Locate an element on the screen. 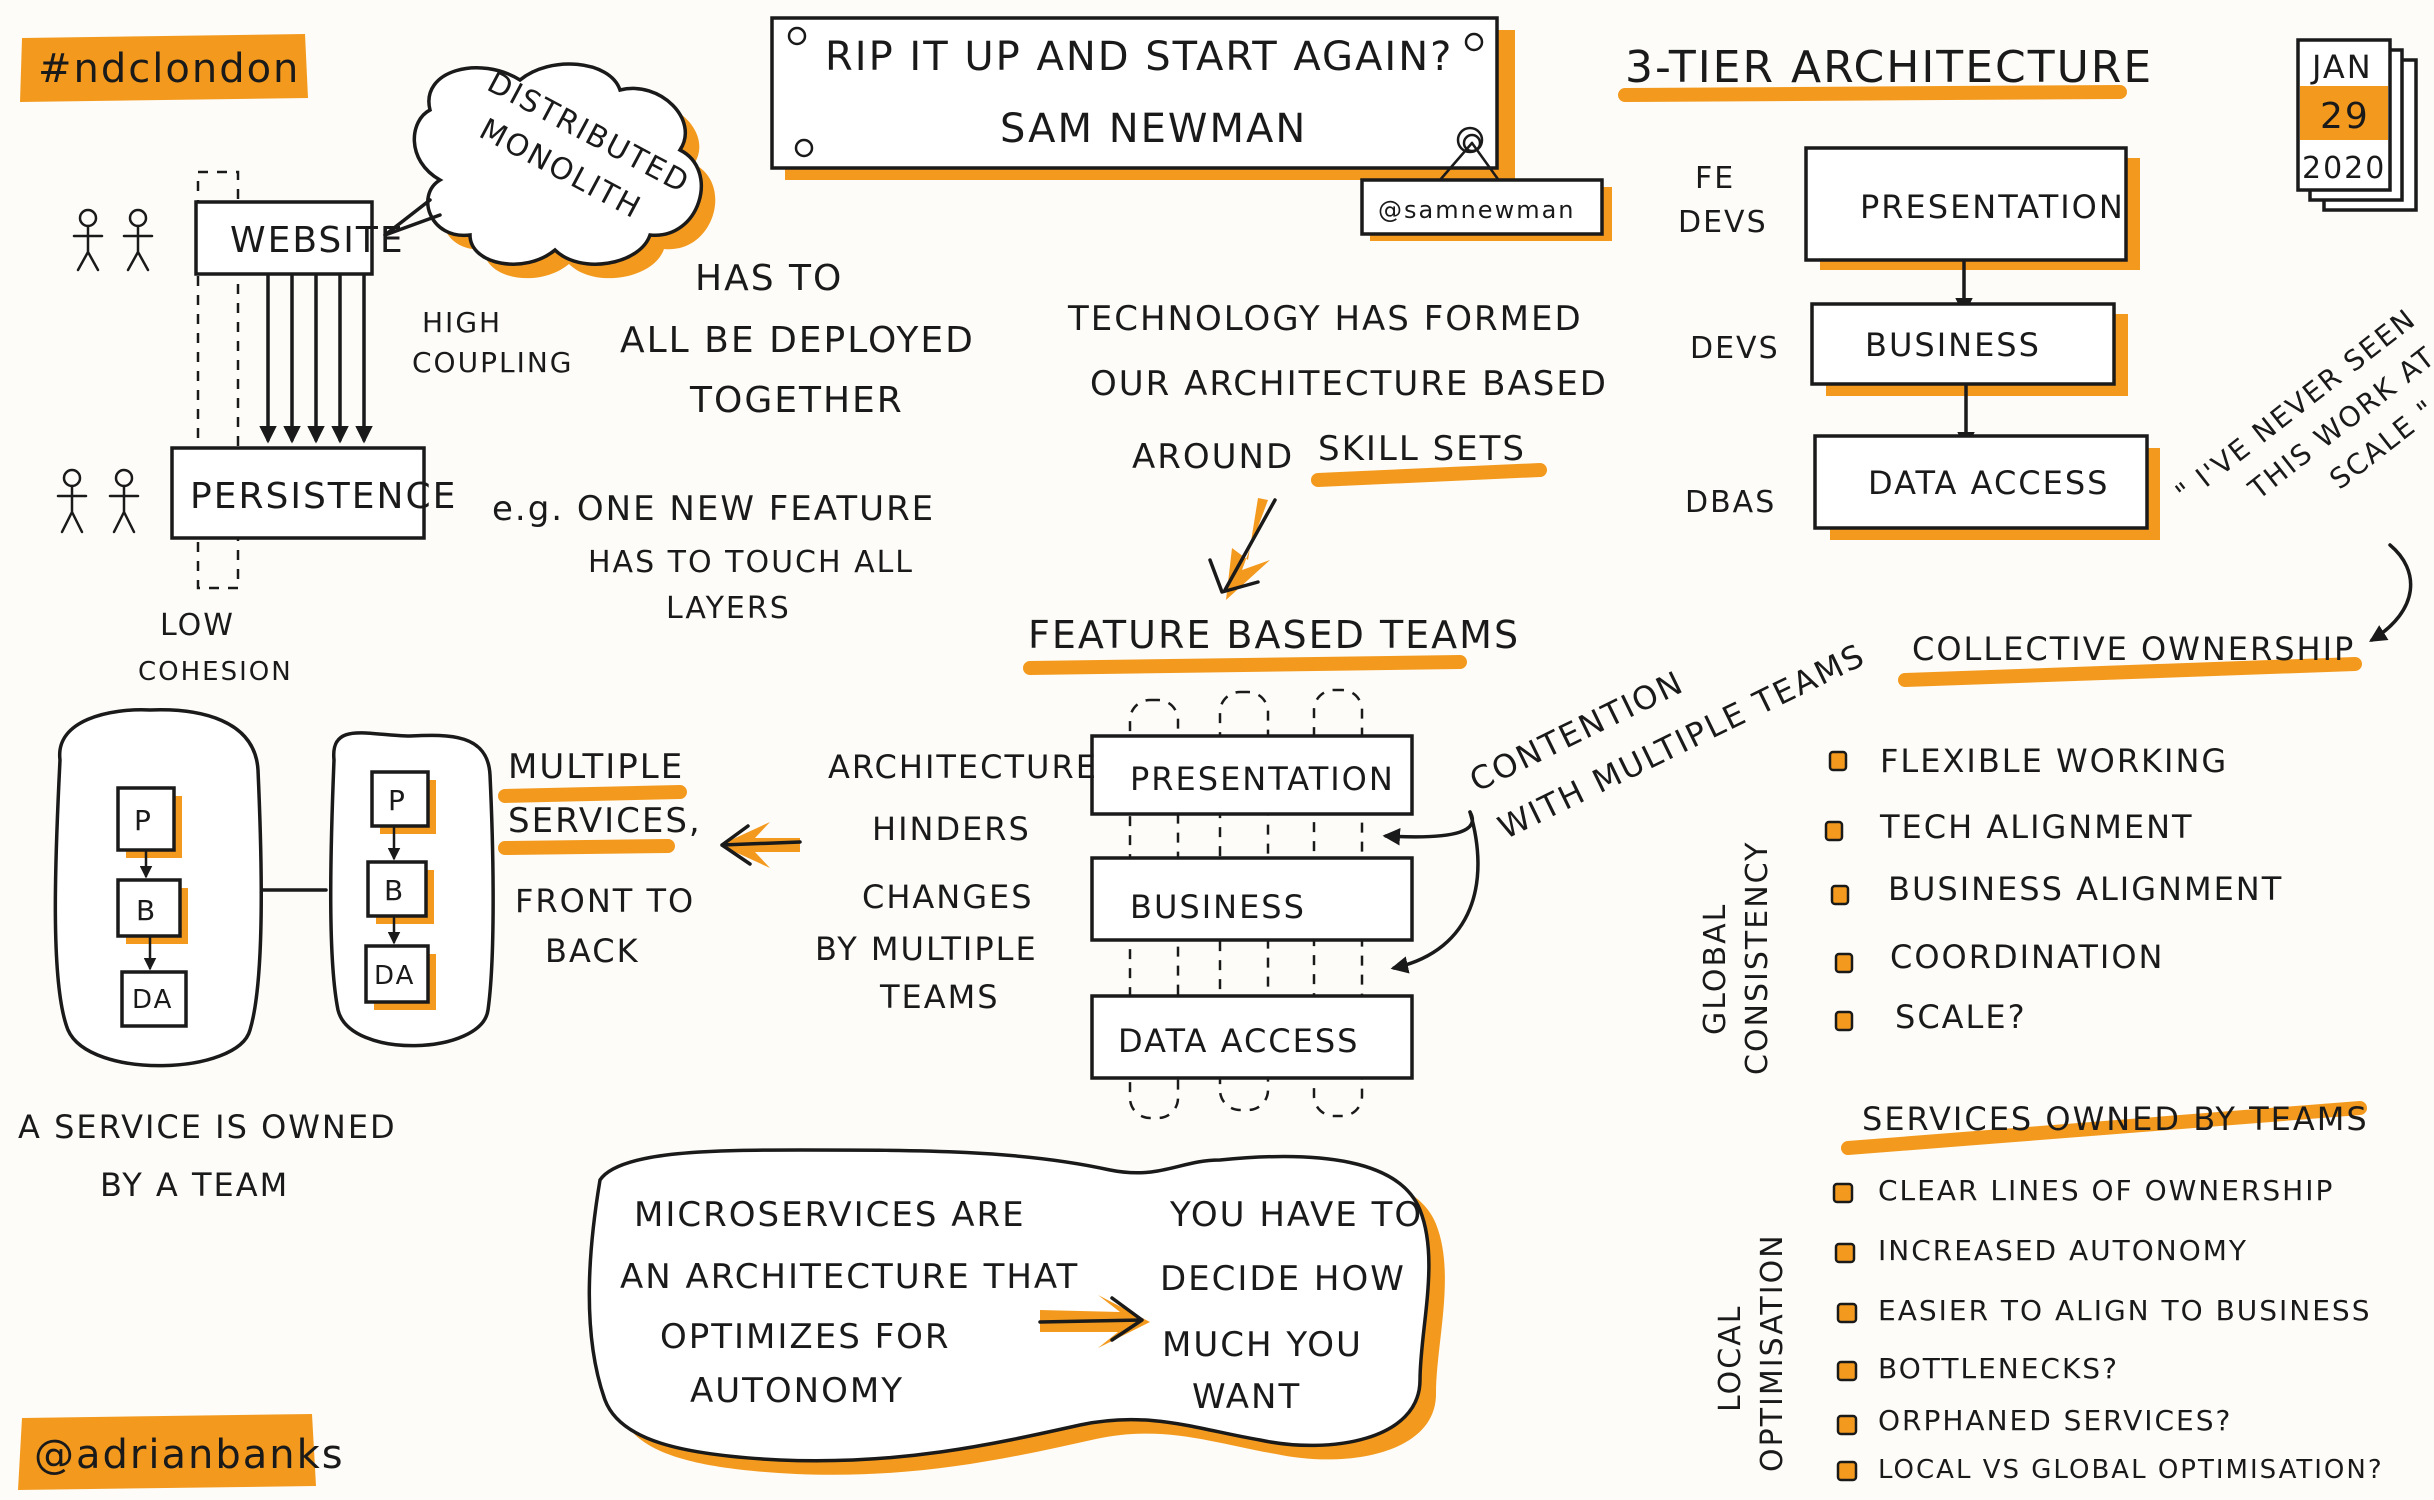  hinders-line2: HINDERS is located at coordinates (951, 829).